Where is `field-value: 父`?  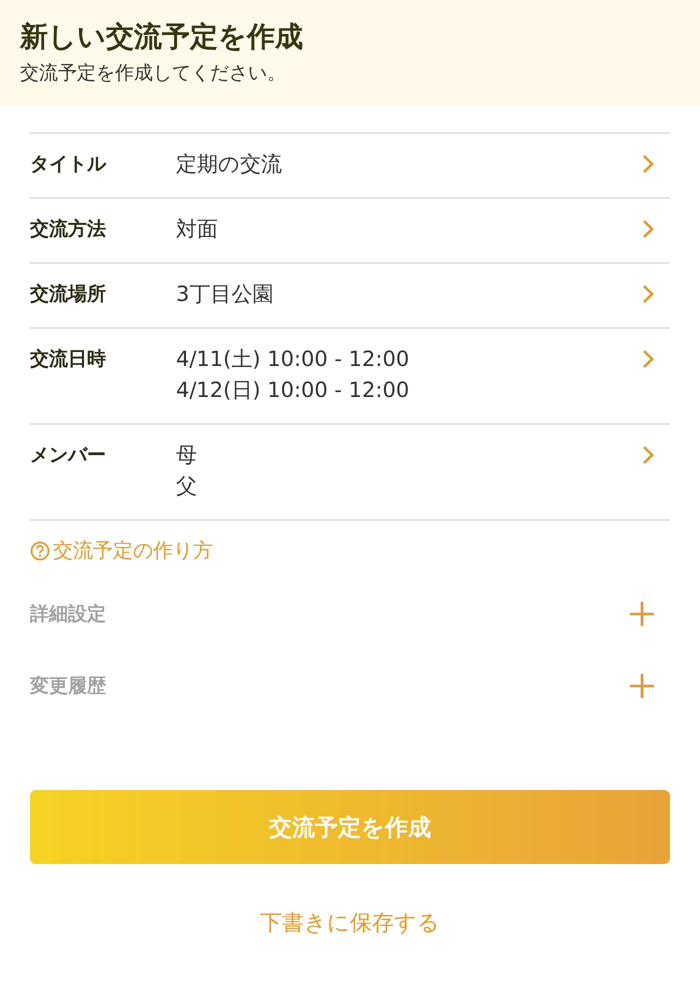 field-value: 父 is located at coordinates (187, 486).